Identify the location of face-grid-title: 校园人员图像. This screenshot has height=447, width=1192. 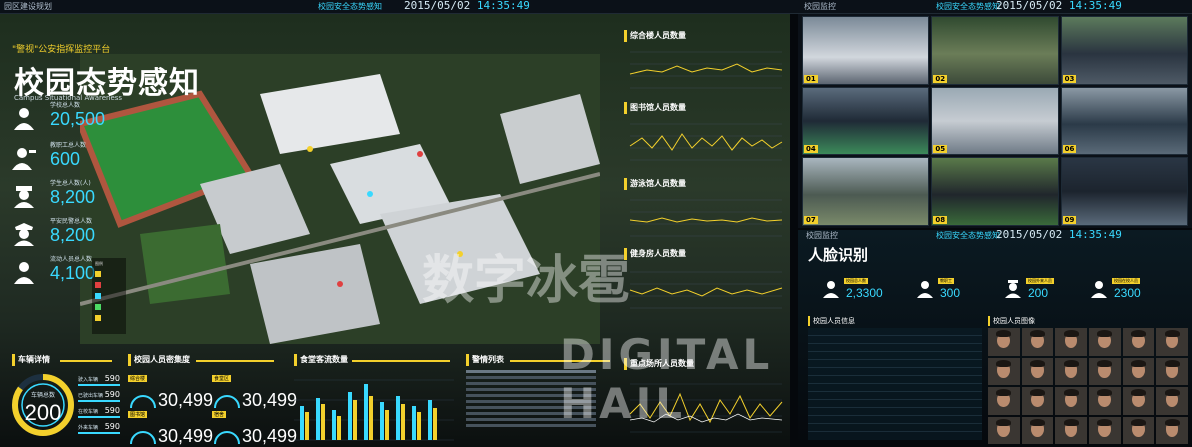
(1011, 321).